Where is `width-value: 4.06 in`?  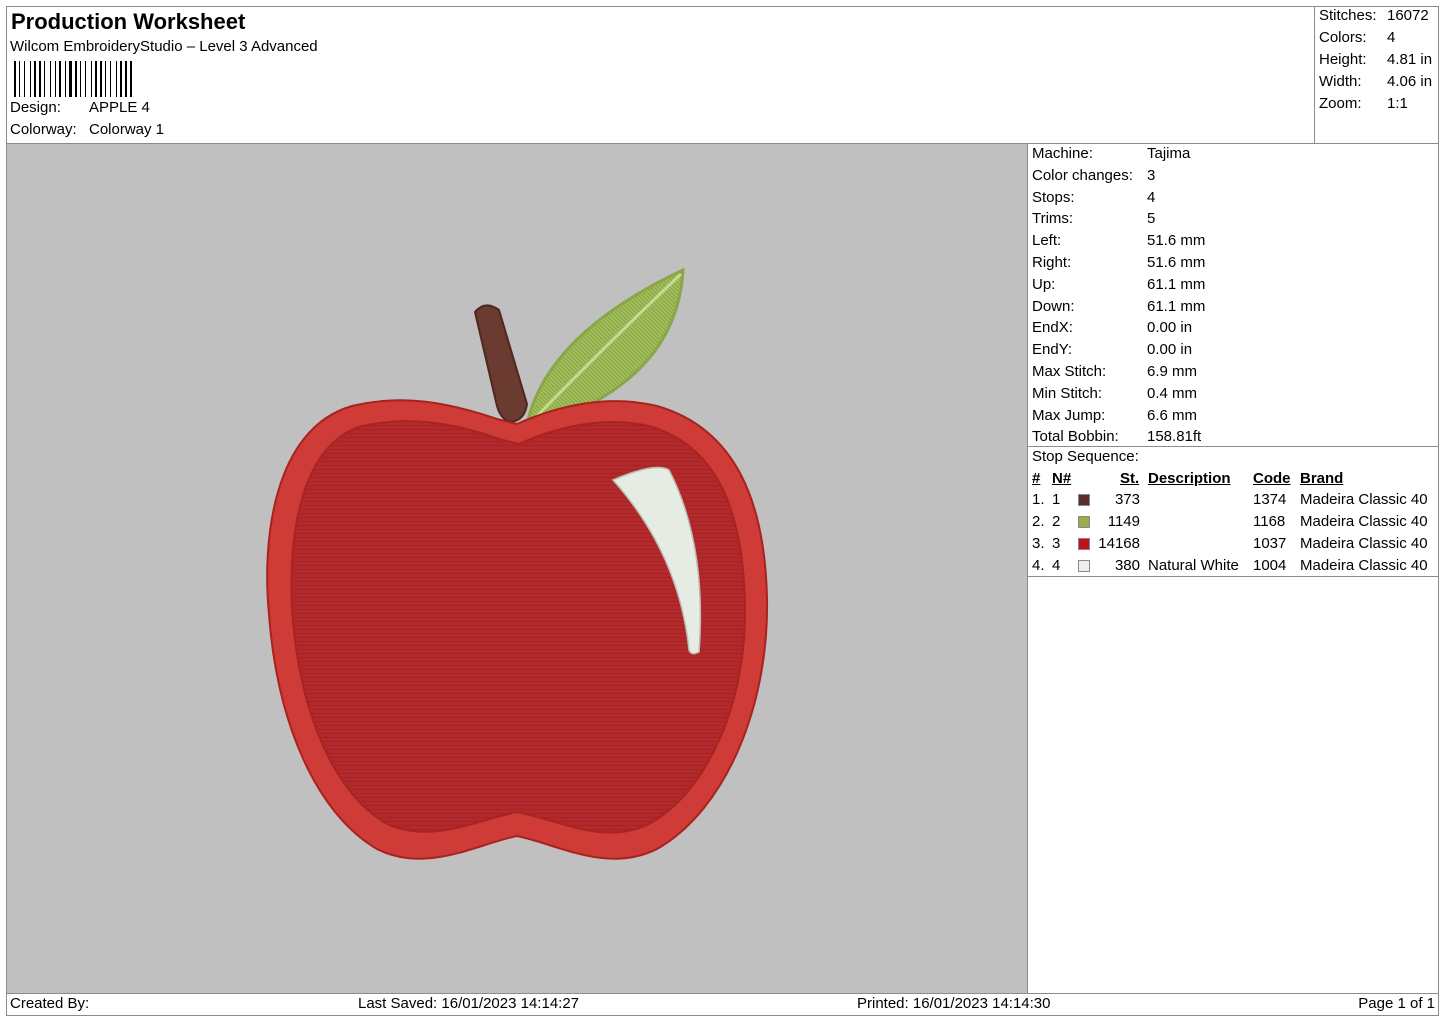
width-value: 4.06 in is located at coordinates (1410, 81).